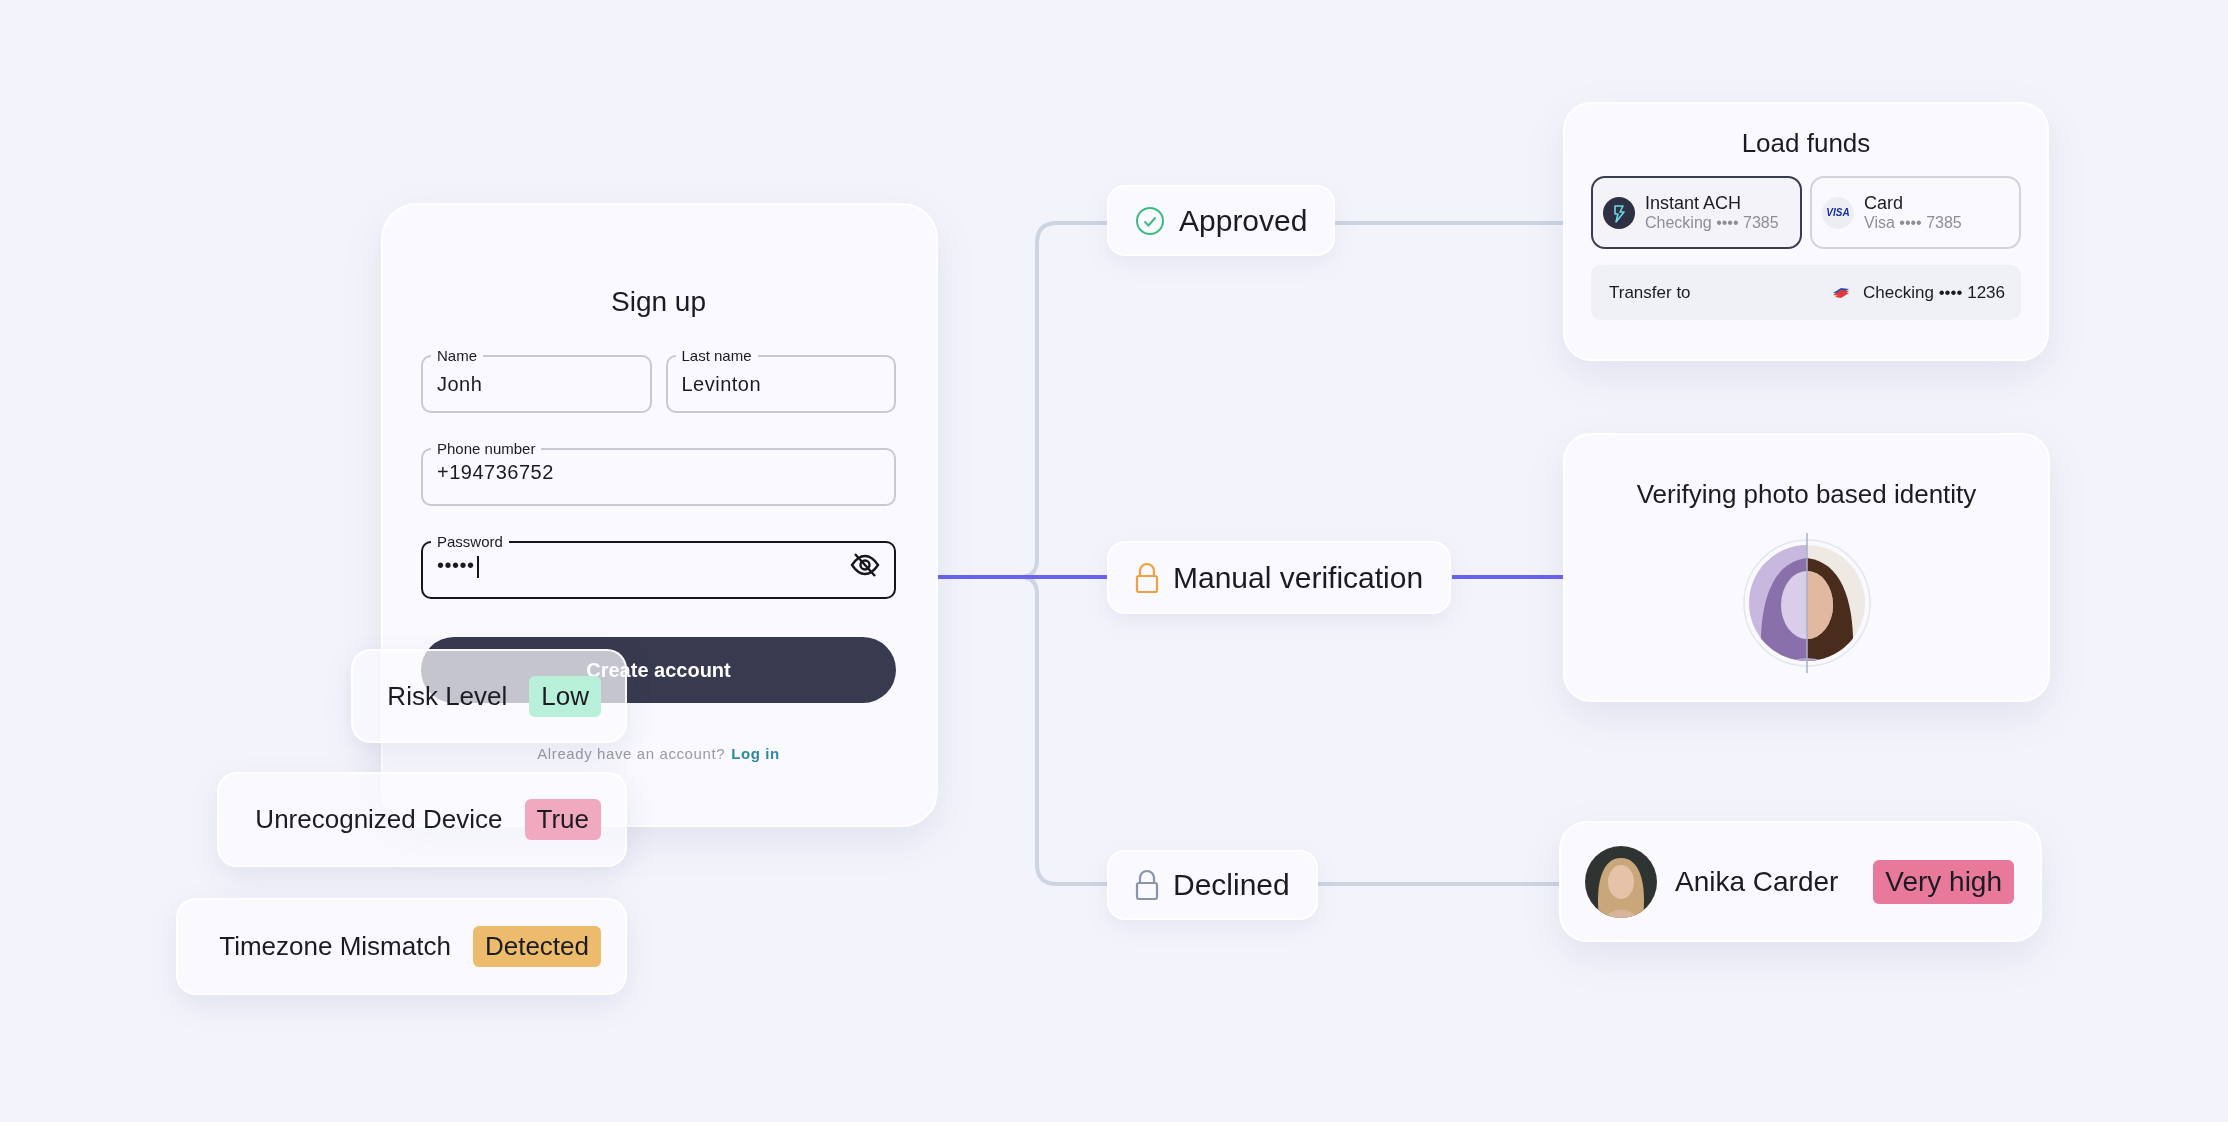 Image resolution: width=2228 pixels, height=1122 pixels. Describe the element at coordinates (1298, 577) in the screenshot. I see `outcome-label: Manual verification` at that location.